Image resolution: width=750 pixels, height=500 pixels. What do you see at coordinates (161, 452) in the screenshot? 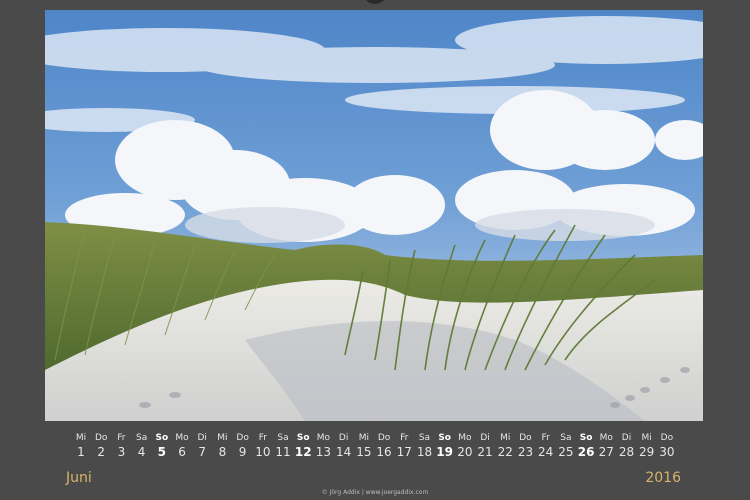
I see `day-number: 5` at bounding box center [161, 452].